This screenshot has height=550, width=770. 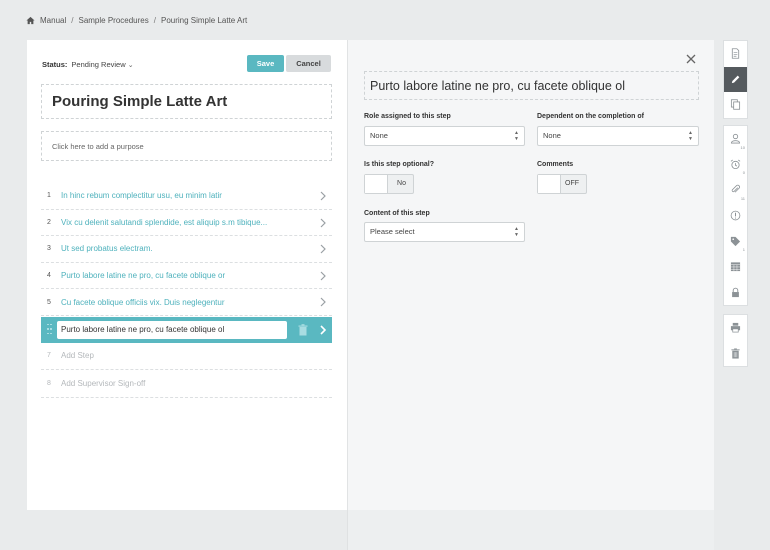 I want to click on document-button, so click(x=735, y=54).